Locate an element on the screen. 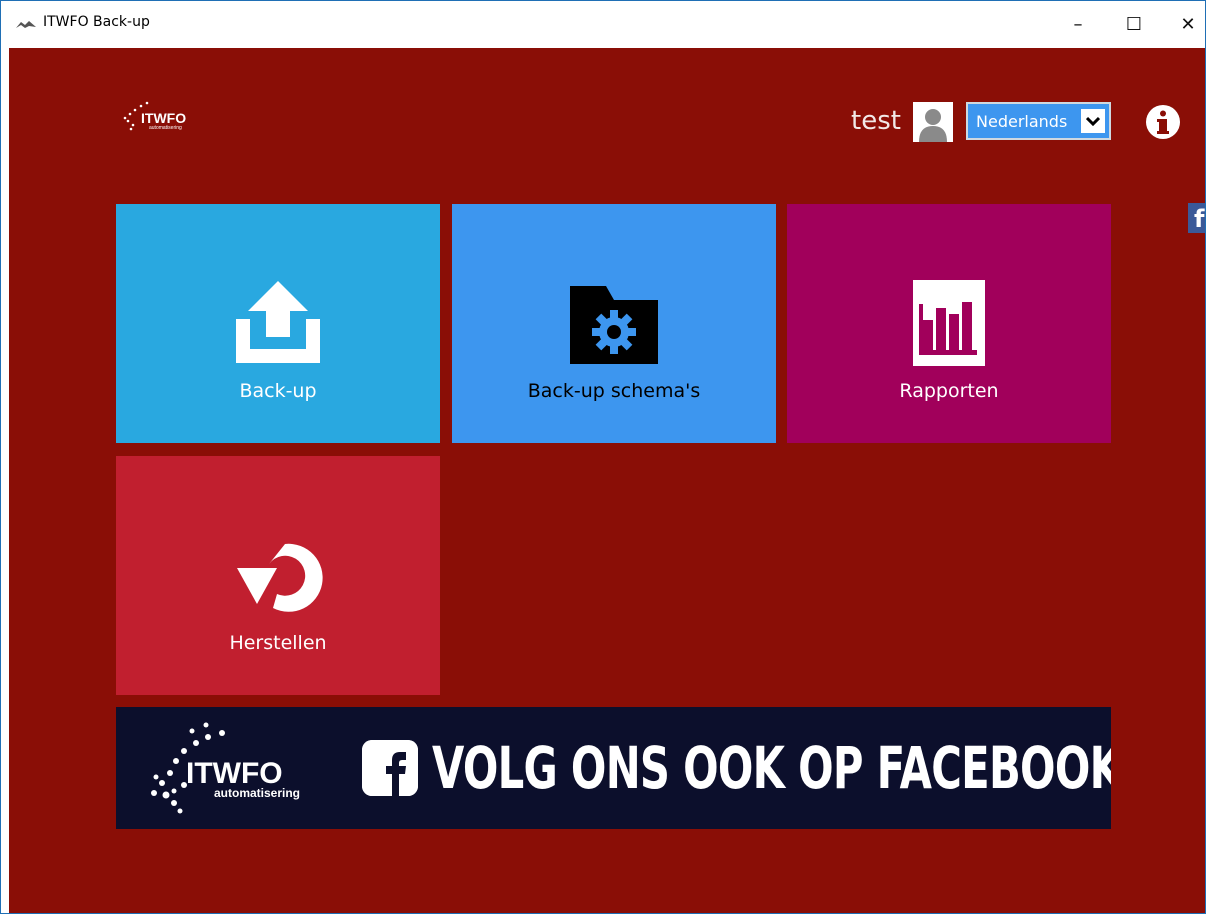  upload-icon is located at coordinates (278, 322).